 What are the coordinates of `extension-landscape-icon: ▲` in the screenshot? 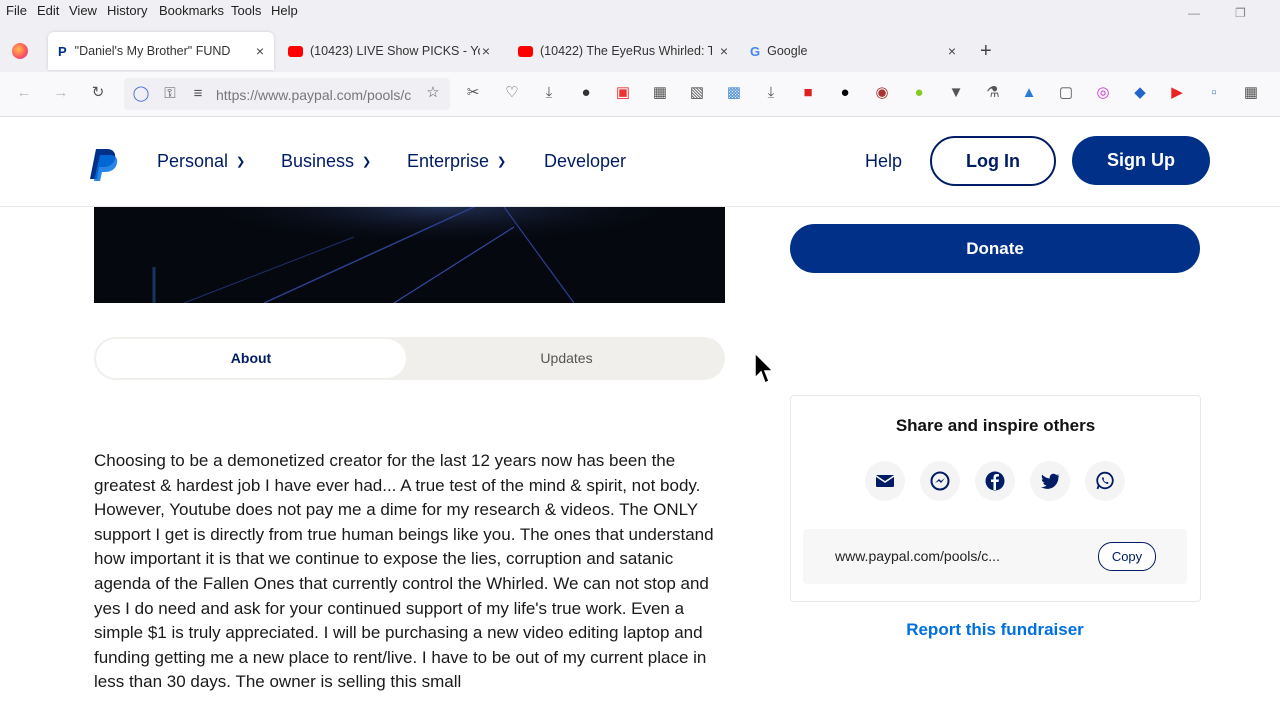 It's located at (1029, 93).